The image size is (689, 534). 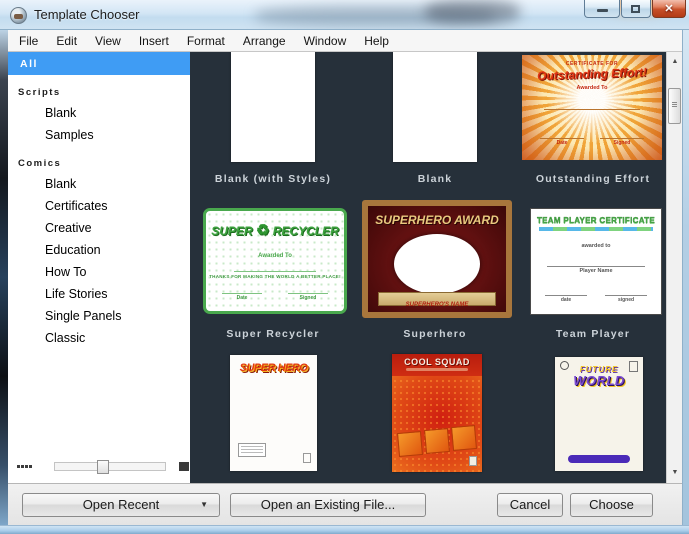 I want to click on template-label: Team Player, so click(x=593, y=334).